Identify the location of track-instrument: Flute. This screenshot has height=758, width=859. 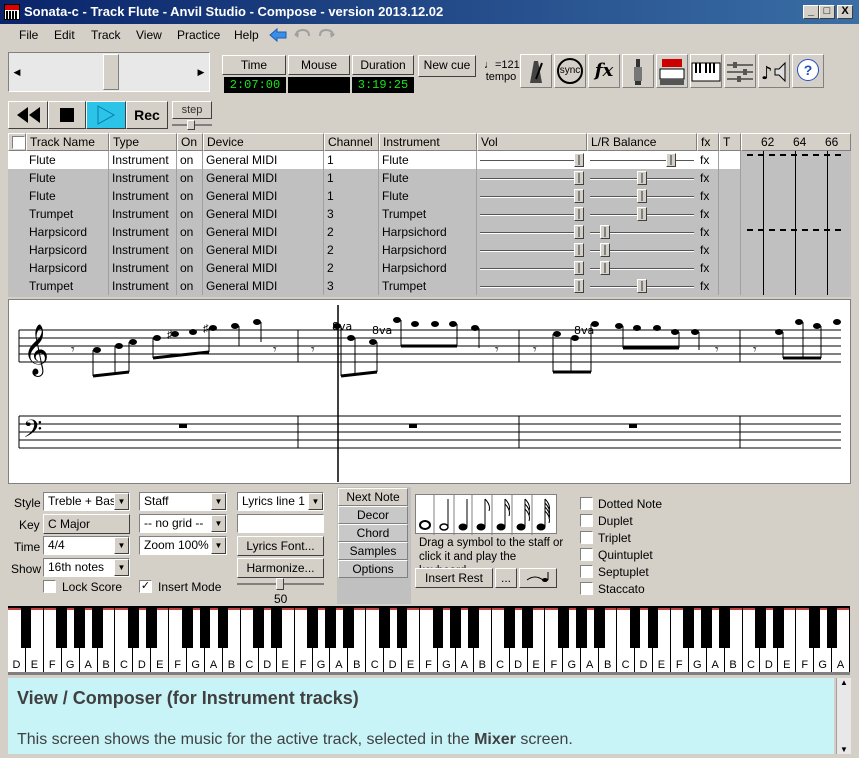
(428, 178).